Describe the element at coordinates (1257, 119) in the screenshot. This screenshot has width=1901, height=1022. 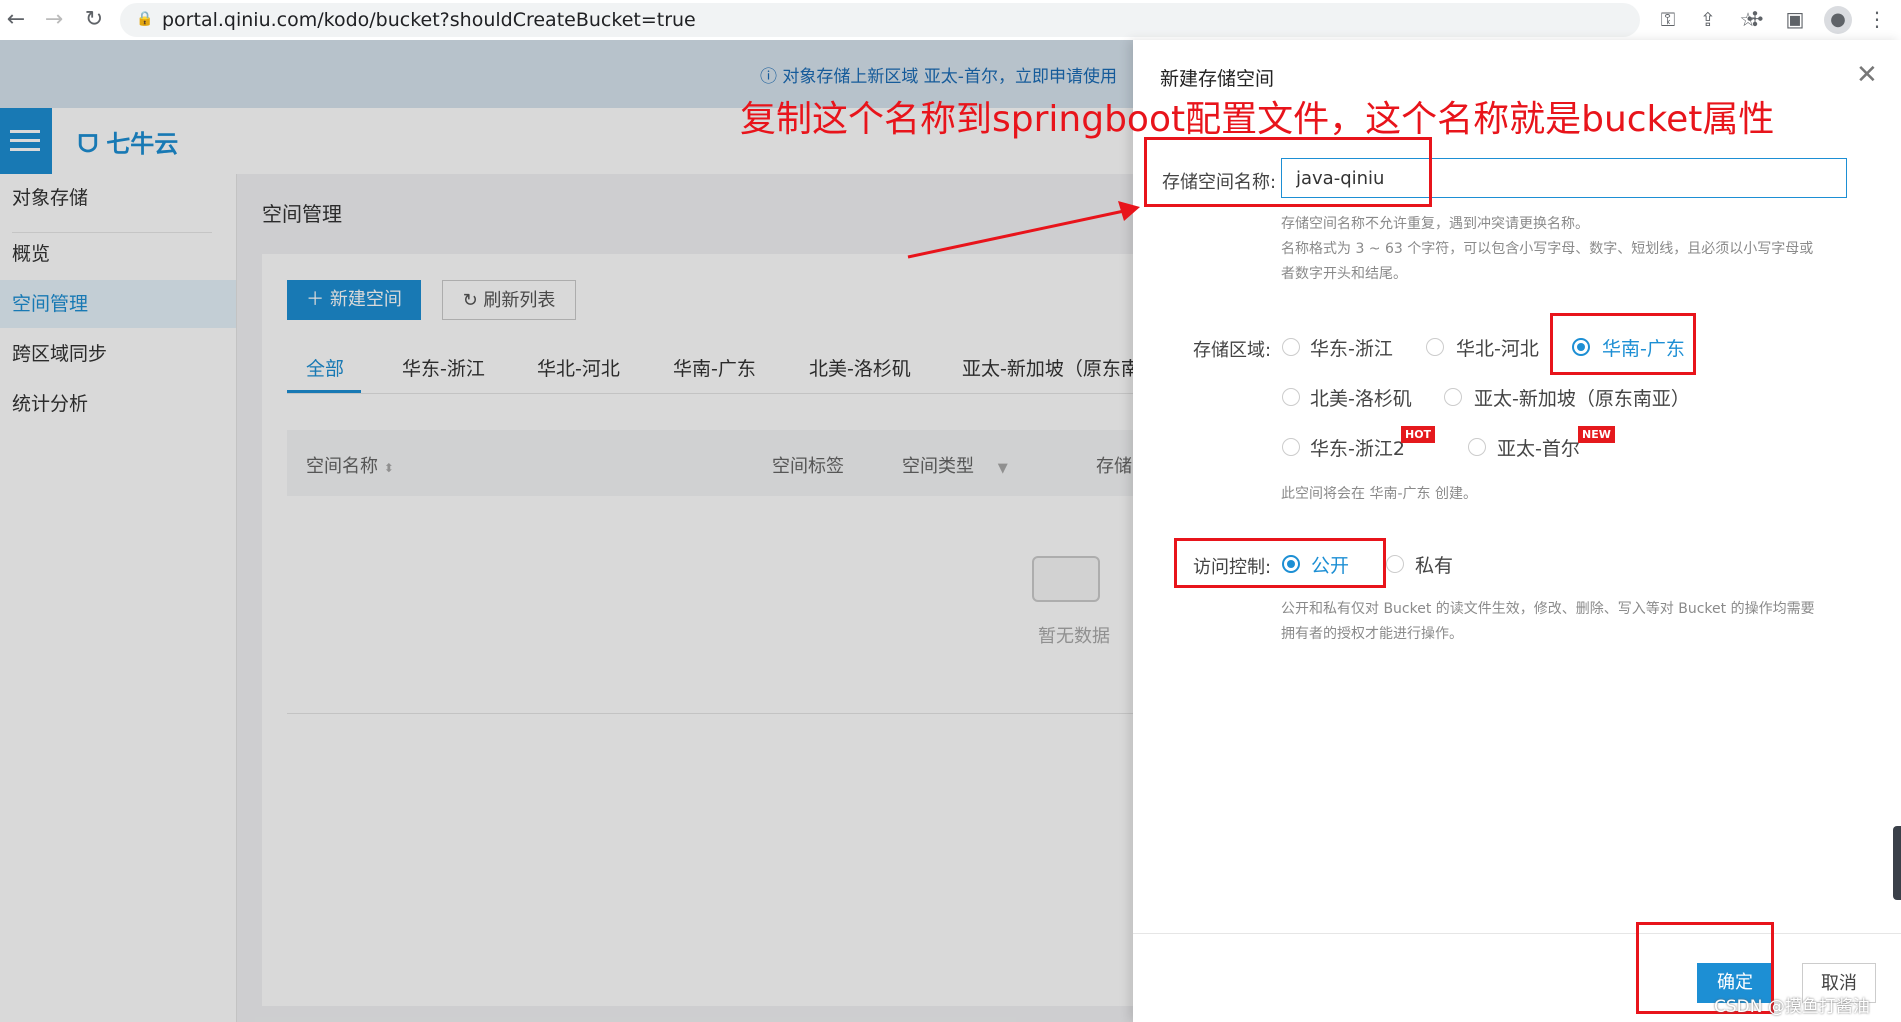
I see `annotation-text: 复制这个名称到springboot配置文件，这个名称就是bucket属性` at that location.